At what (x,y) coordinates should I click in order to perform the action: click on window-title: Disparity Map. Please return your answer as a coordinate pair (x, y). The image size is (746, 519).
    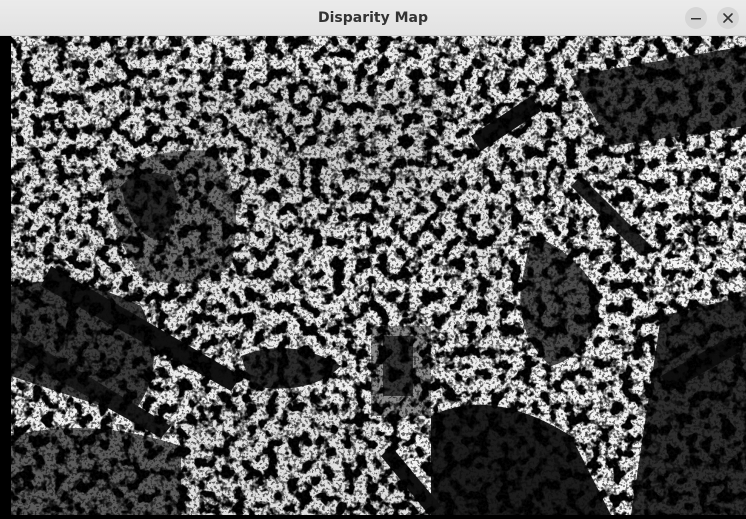
    Looking at the image, I should click on (373, 18).